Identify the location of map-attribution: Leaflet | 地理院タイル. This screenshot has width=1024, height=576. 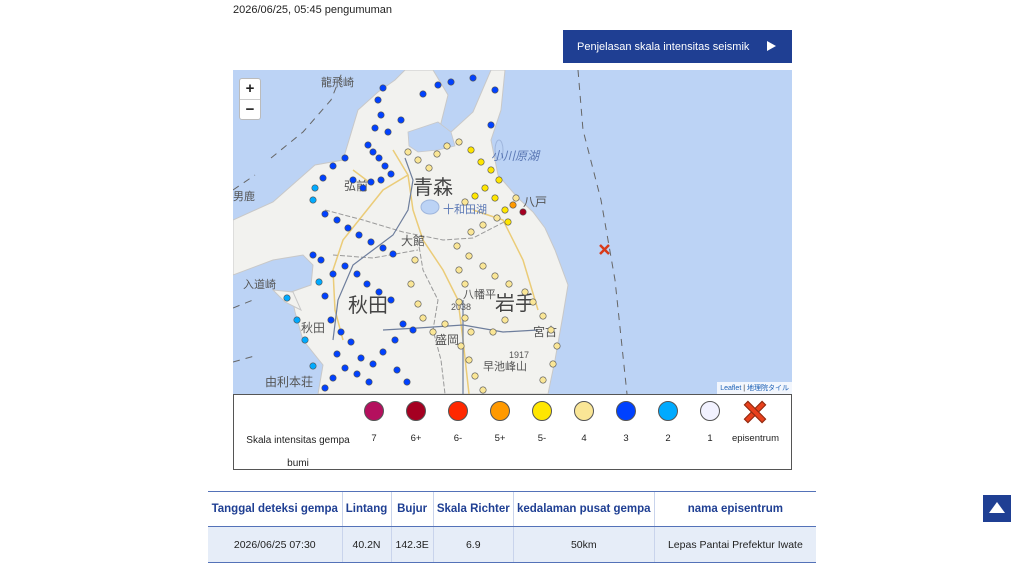
(754, 388).